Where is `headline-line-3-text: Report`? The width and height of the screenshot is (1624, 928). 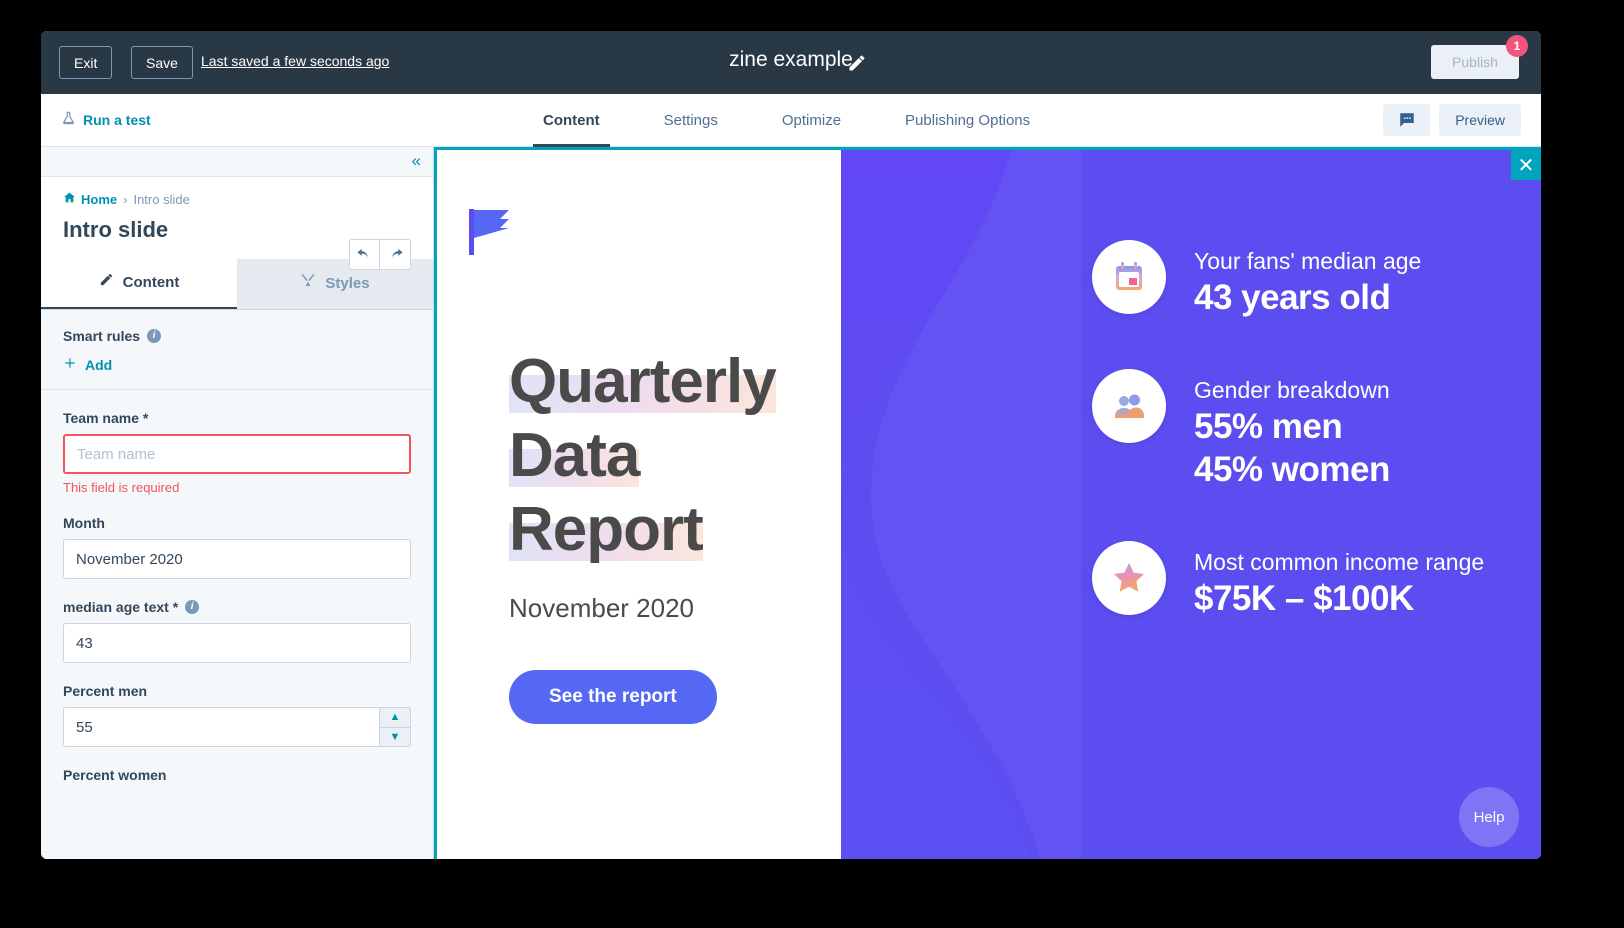
headline-line-3-text: Report is located at coordinates (606, 529).